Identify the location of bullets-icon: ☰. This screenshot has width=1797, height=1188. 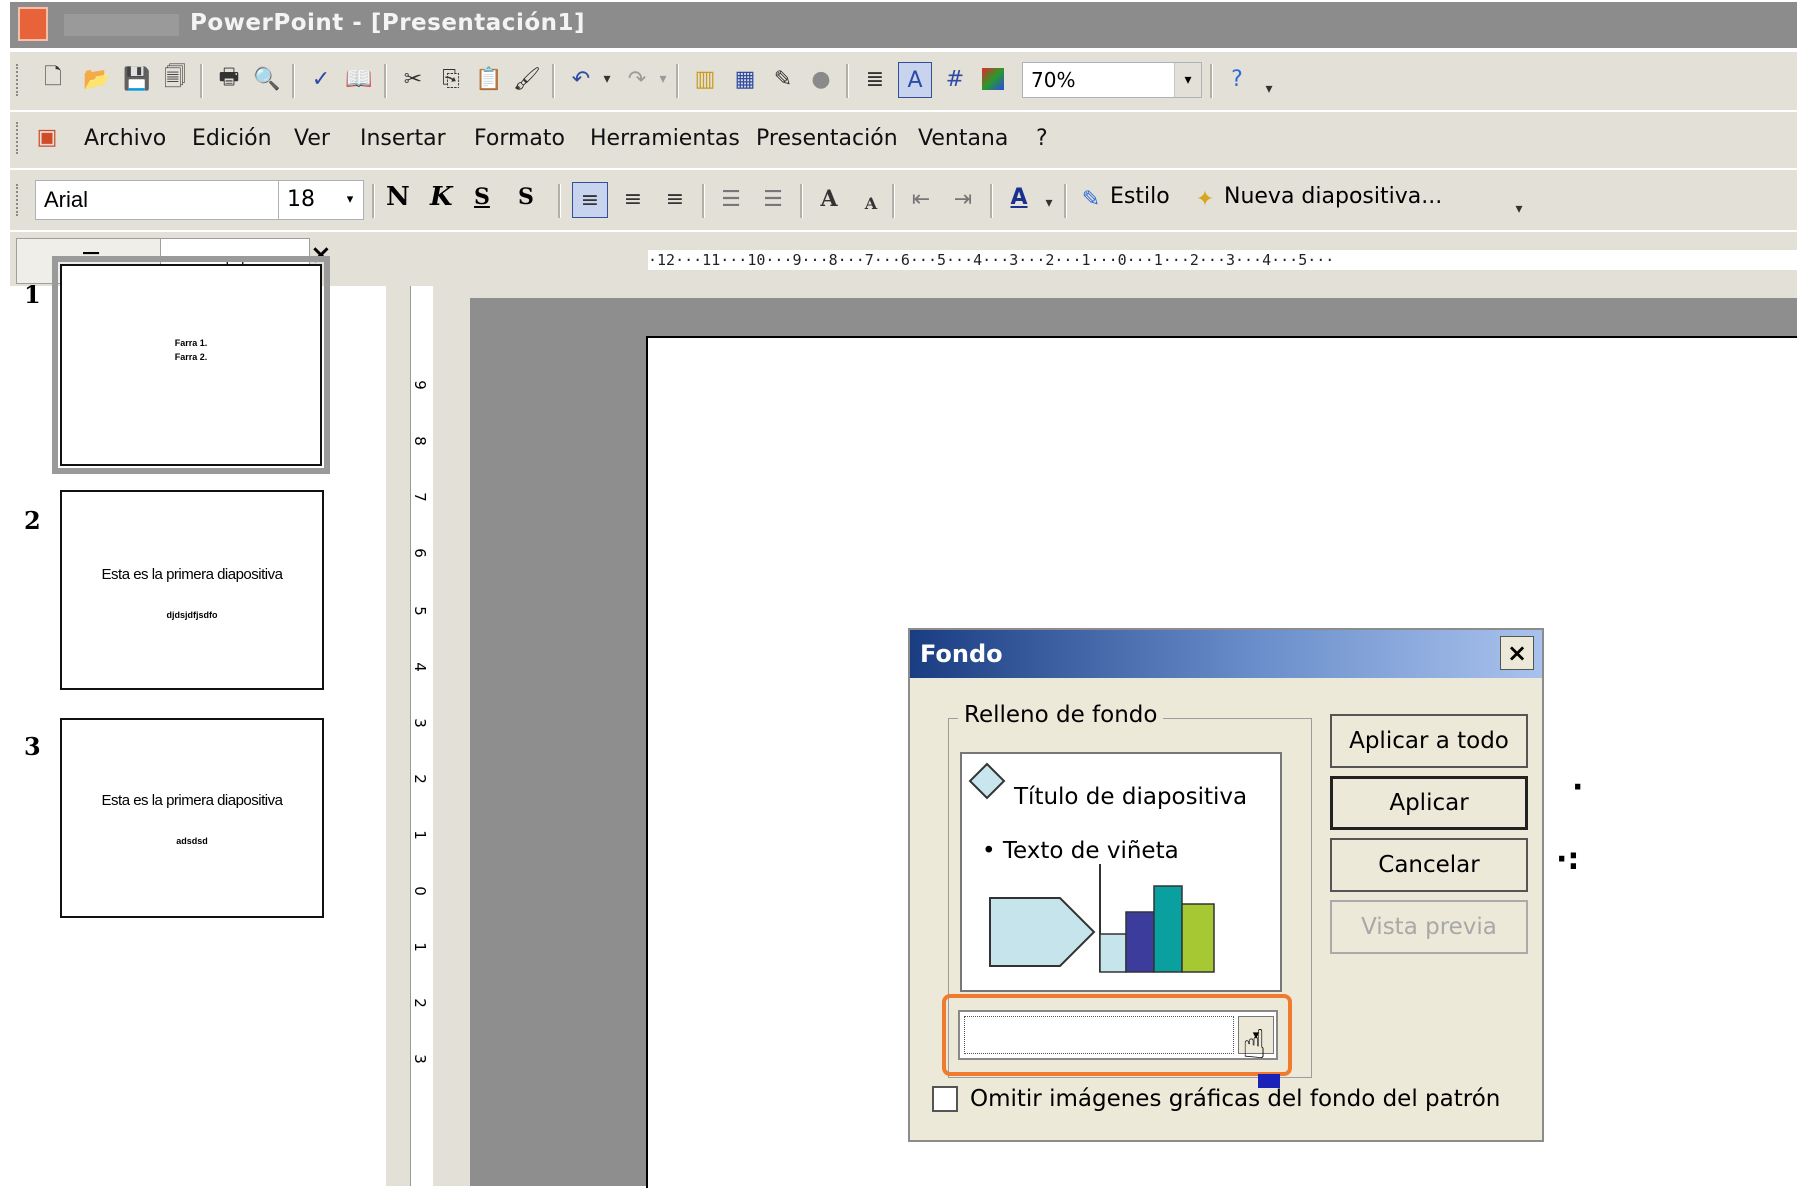
(773, 199).